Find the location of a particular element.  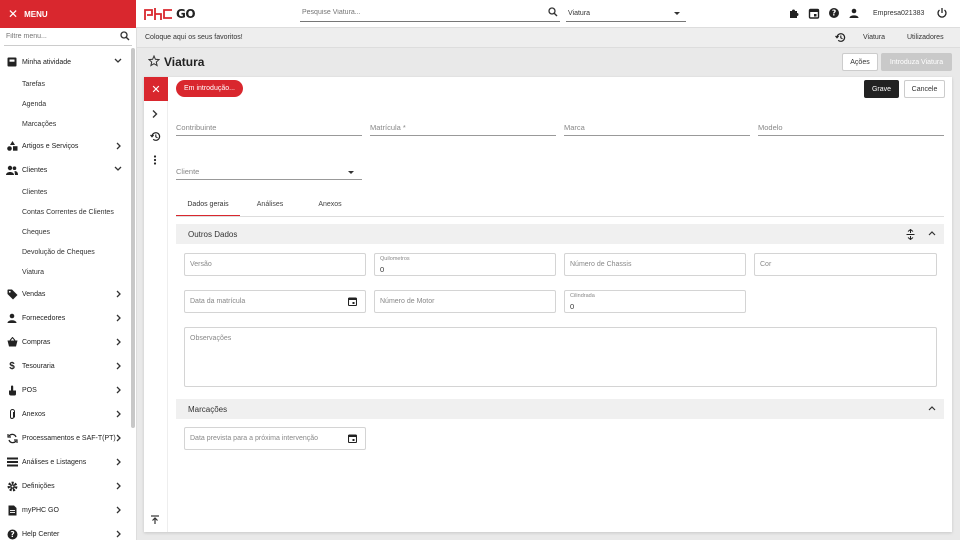

tab-anexos: Anexos is located at coordinates (330, 208).